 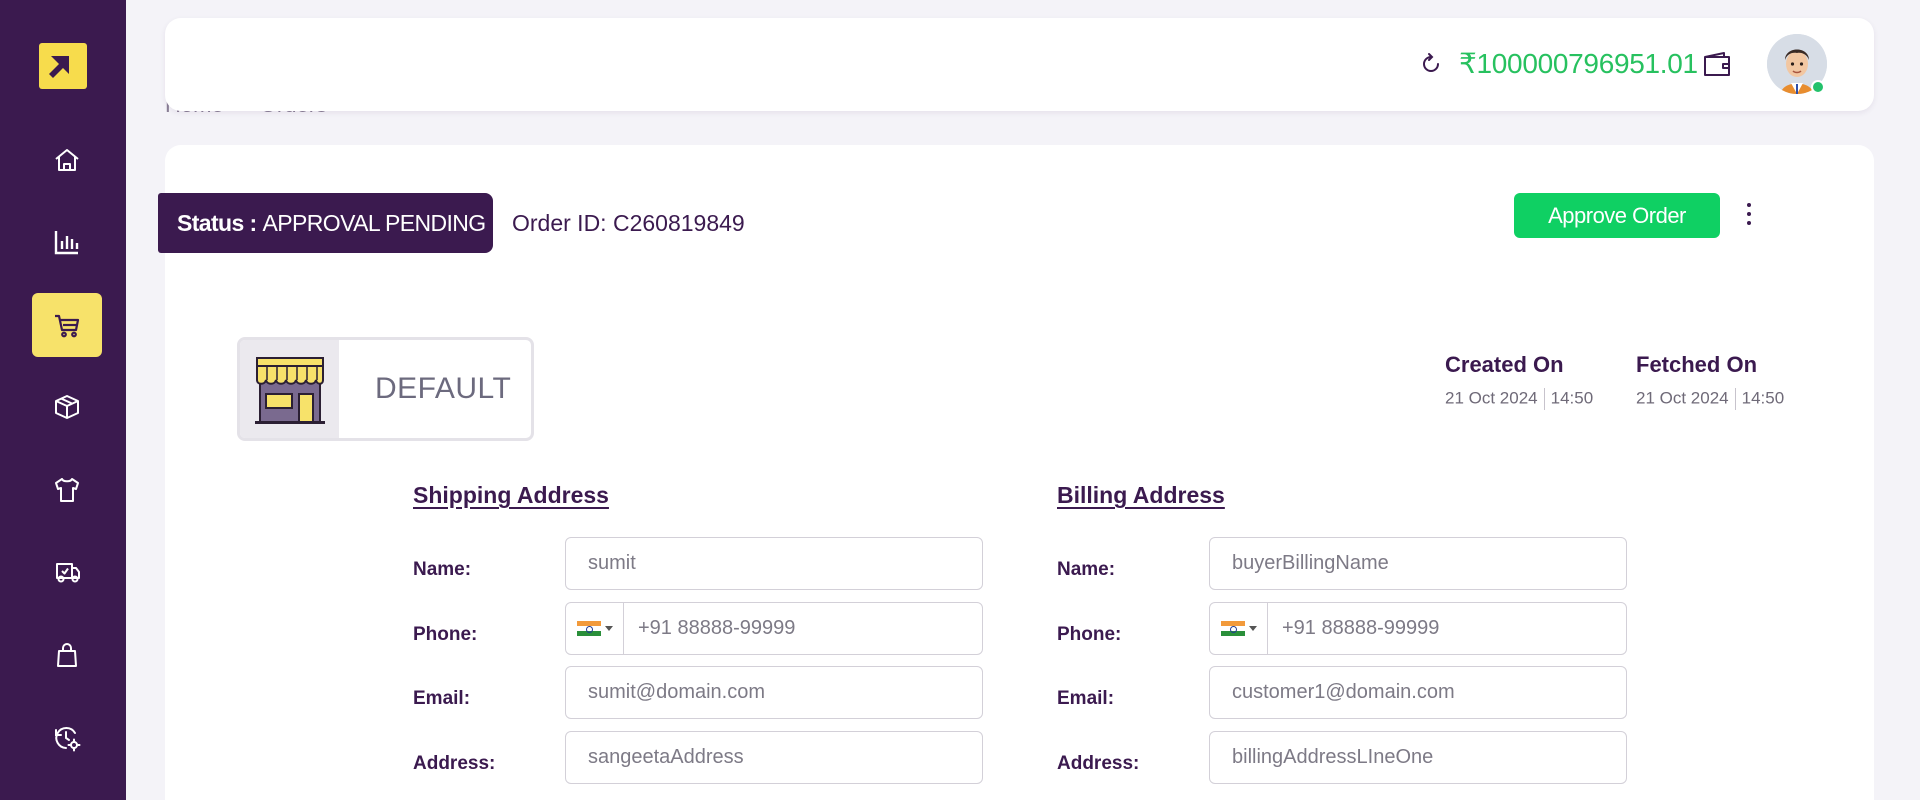 I want to click on sidebar-item-orders, so click(x=67, y=325).